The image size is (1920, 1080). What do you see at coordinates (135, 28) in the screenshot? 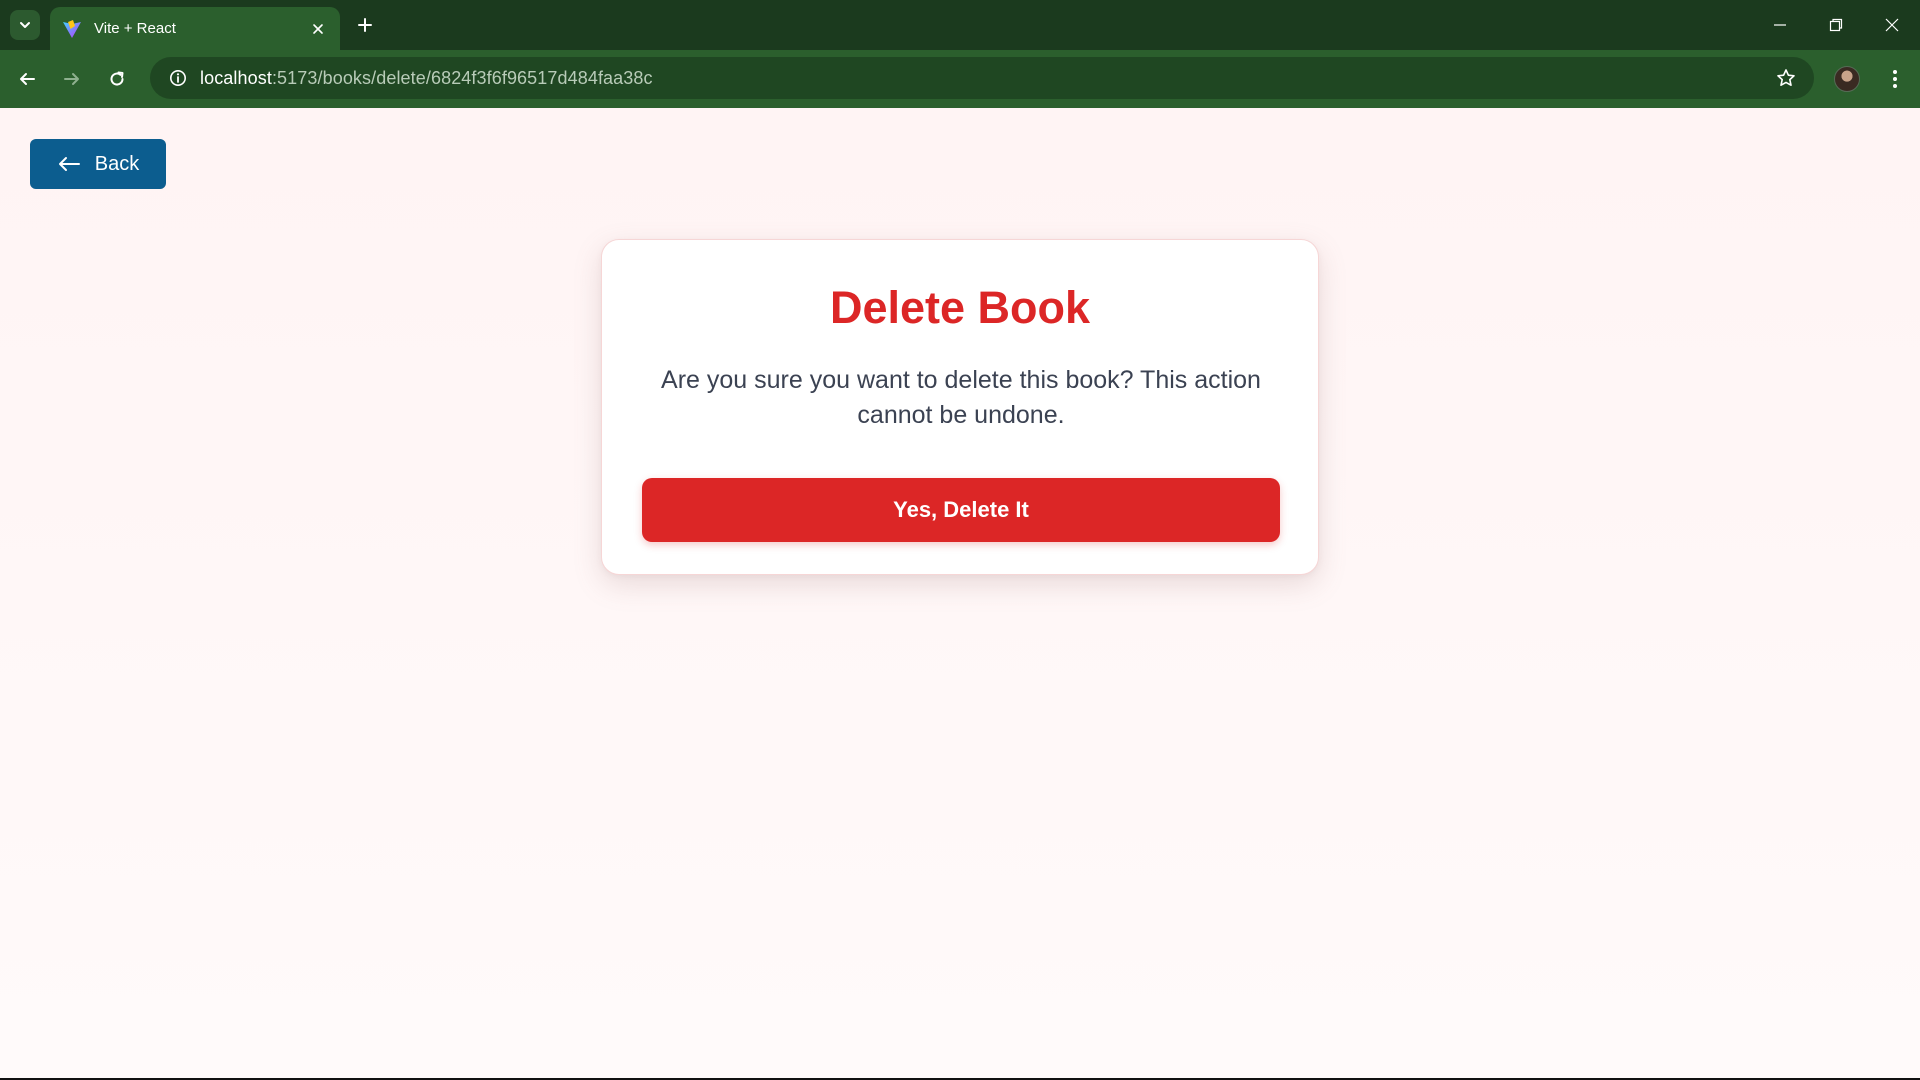
I see `tab-title: Vite + React` at bounding box center [135, 28].